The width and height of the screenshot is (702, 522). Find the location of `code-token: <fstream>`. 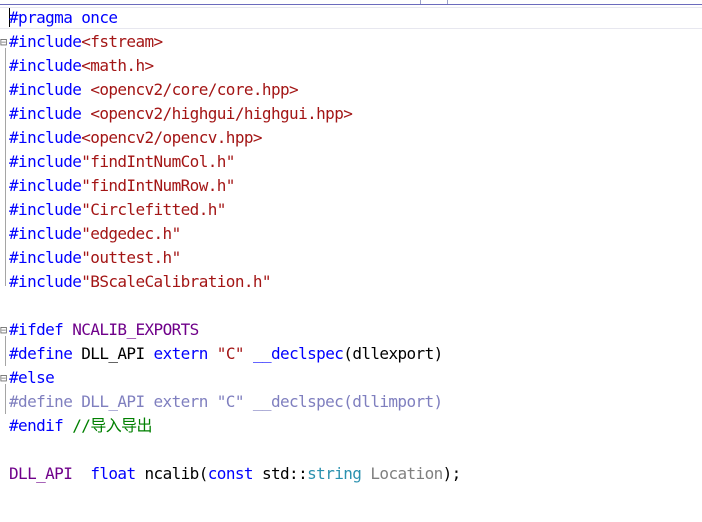

code-token: <fstream> is located at coordinates (122, 41).